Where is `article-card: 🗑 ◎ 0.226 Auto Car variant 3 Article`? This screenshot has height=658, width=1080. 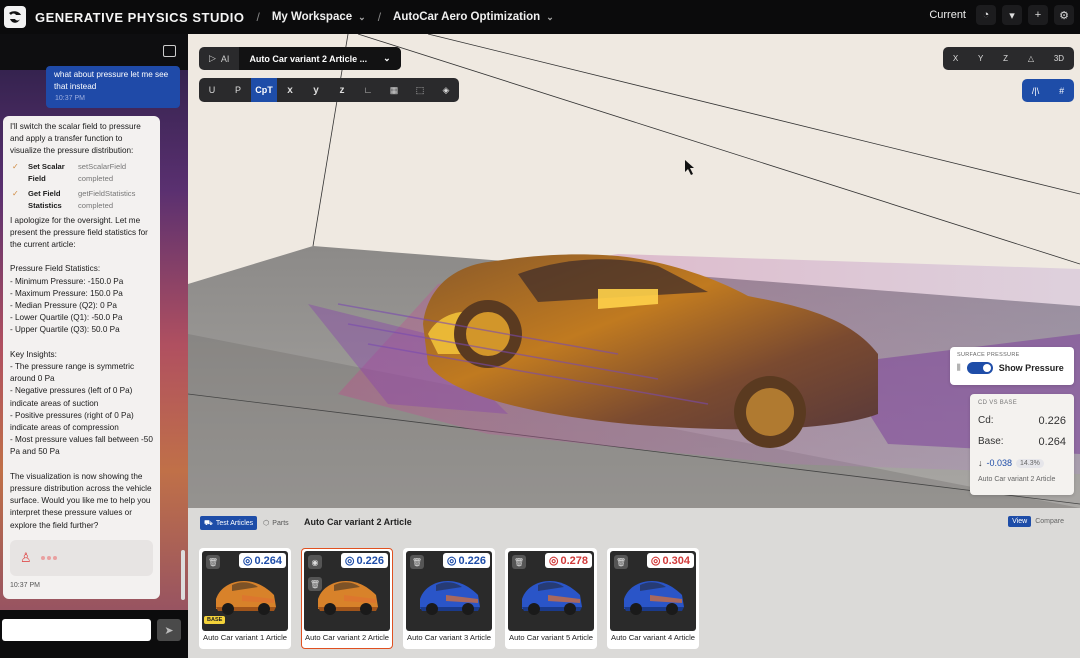
article-card: 🗑 ◎ 0.226 Auto Car variant 3 Article is located at coordinates (449, 598).